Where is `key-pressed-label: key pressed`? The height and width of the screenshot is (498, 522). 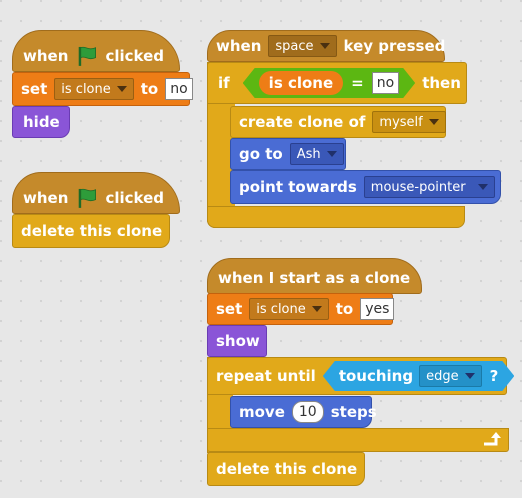
key-pressed-label: key pressed is located at coordinates (394, 46).